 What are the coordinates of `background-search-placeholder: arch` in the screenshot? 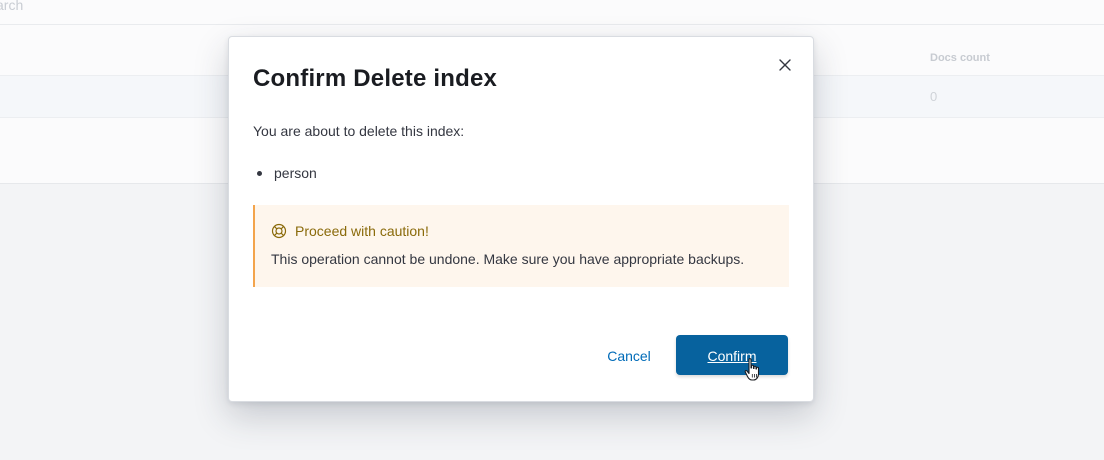 It's located at (12, 6).